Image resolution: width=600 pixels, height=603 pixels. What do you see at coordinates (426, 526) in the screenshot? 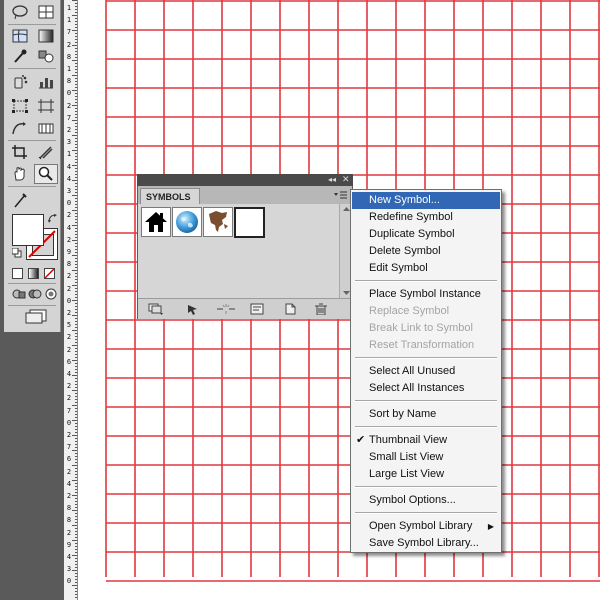
I see `menu-item-open-symbol-library: Open Symbol Library ▶` at bounding box center [426, 526].